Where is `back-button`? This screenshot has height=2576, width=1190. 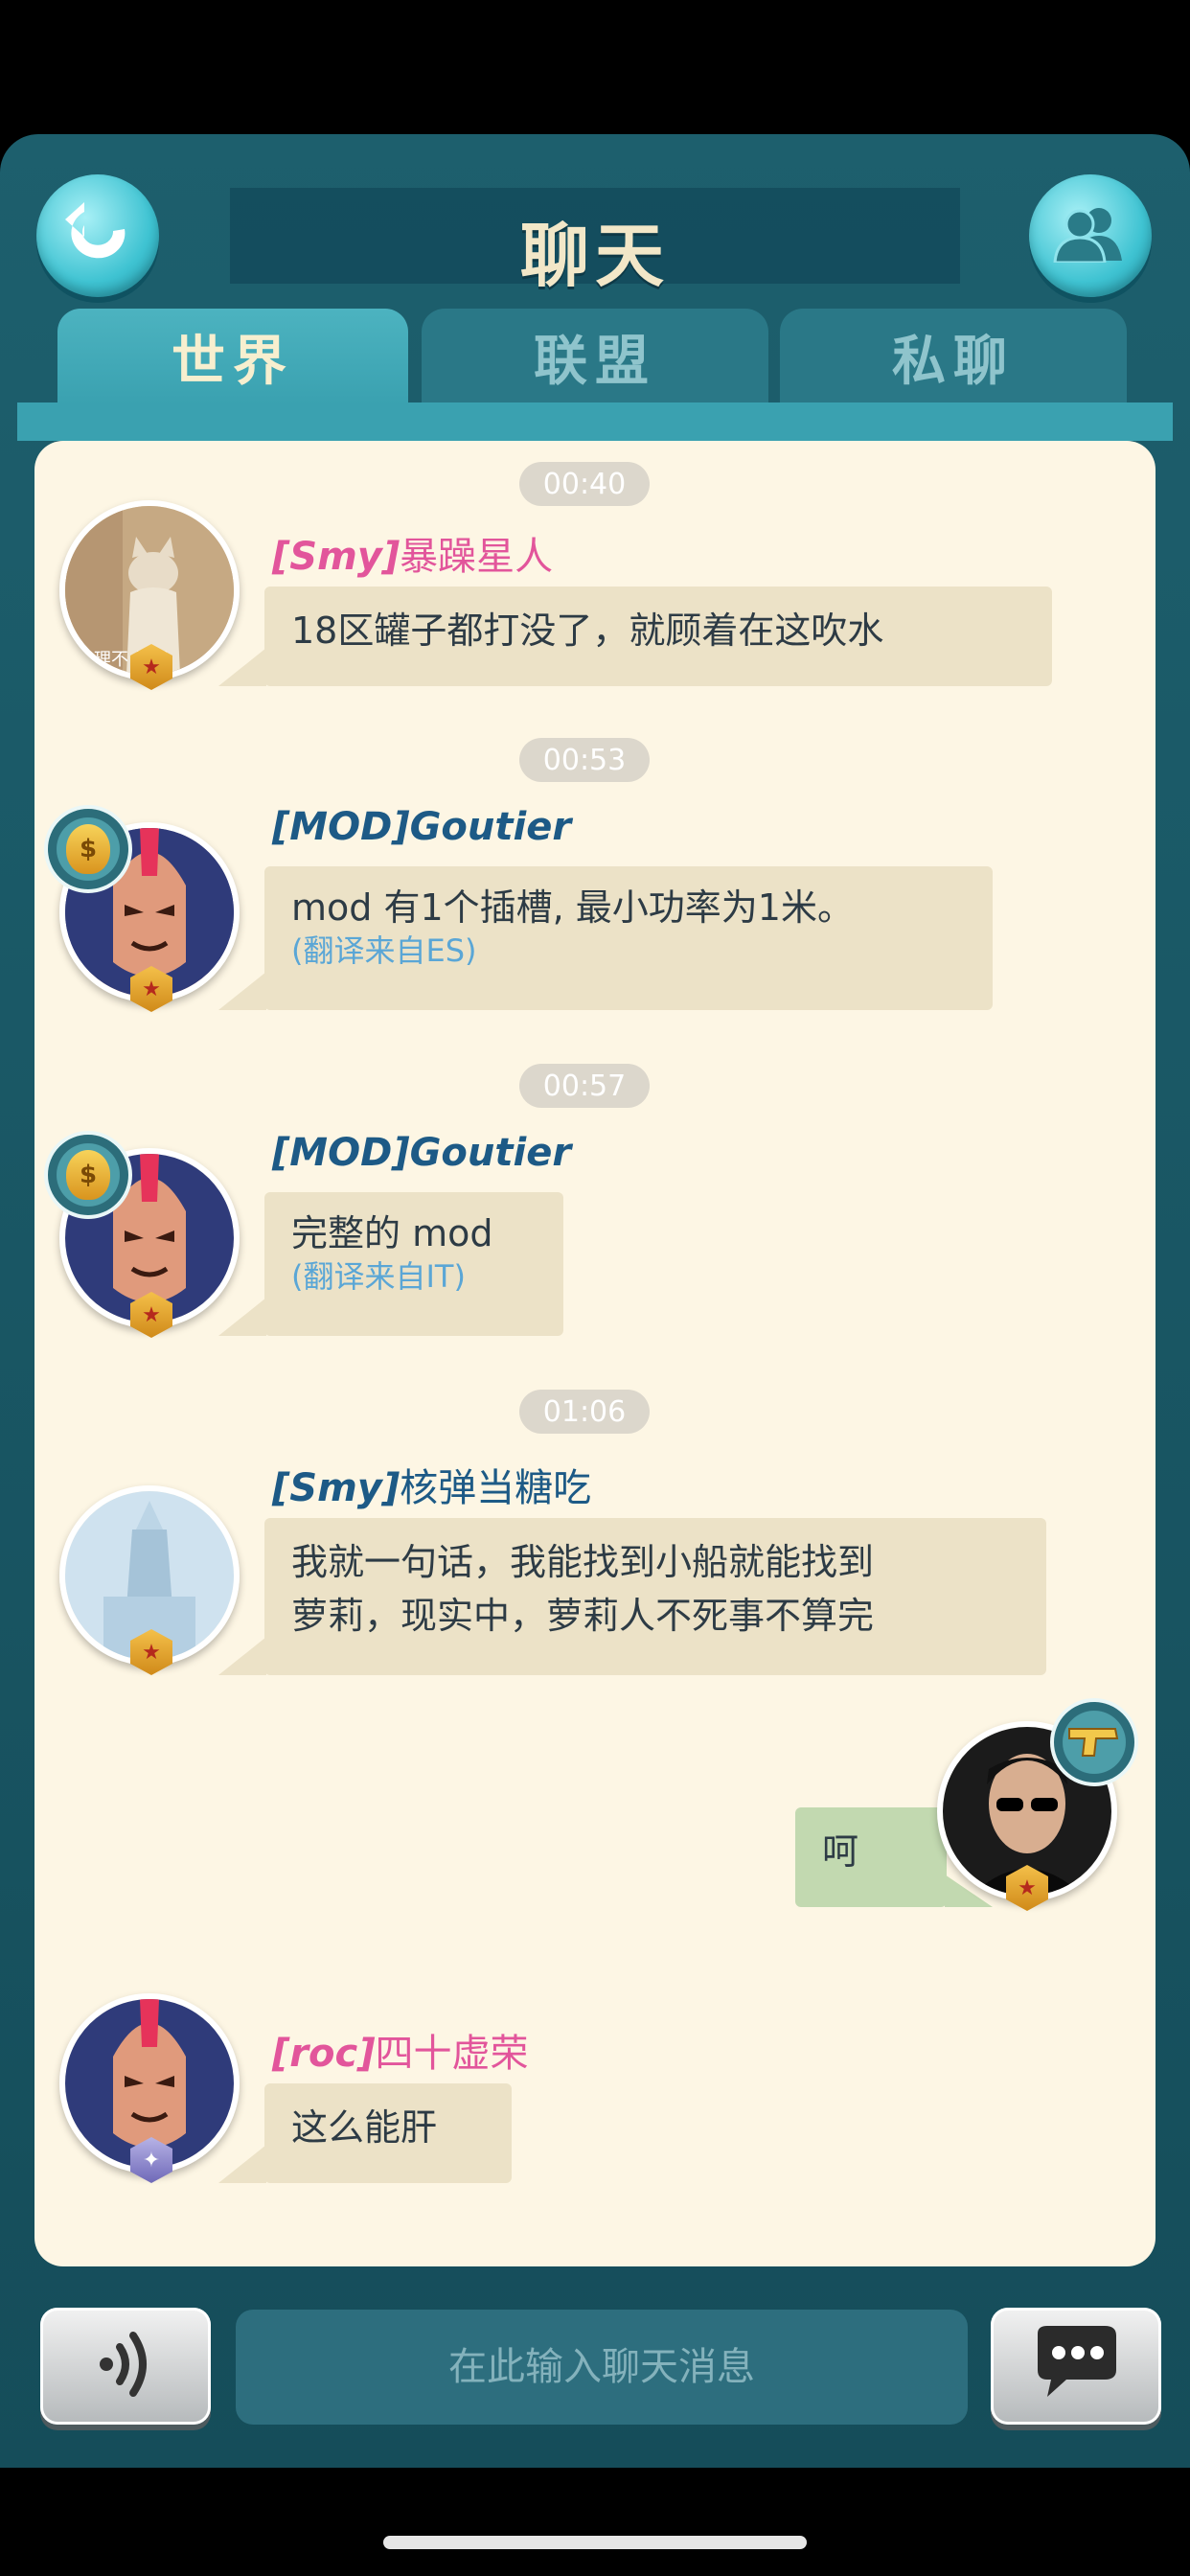 back-button is located at coordinates (97, 235).